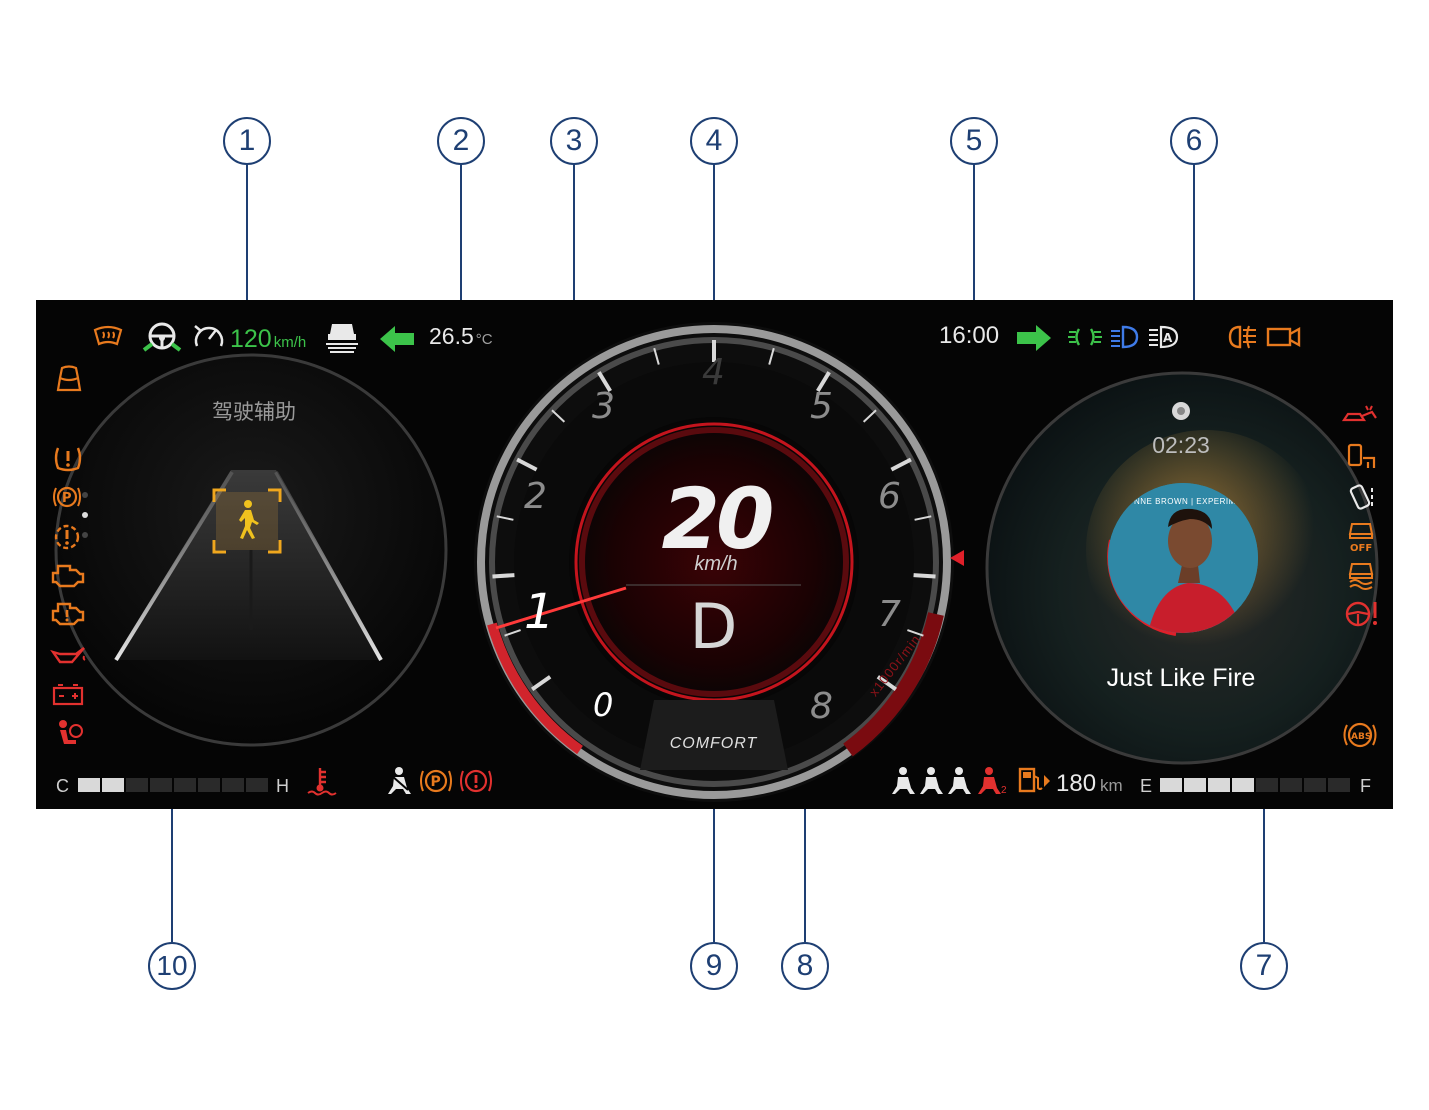  Describe the element at coordinates (889, 496) in the screenshot. I see `rpm-label-6: 6` at that location.